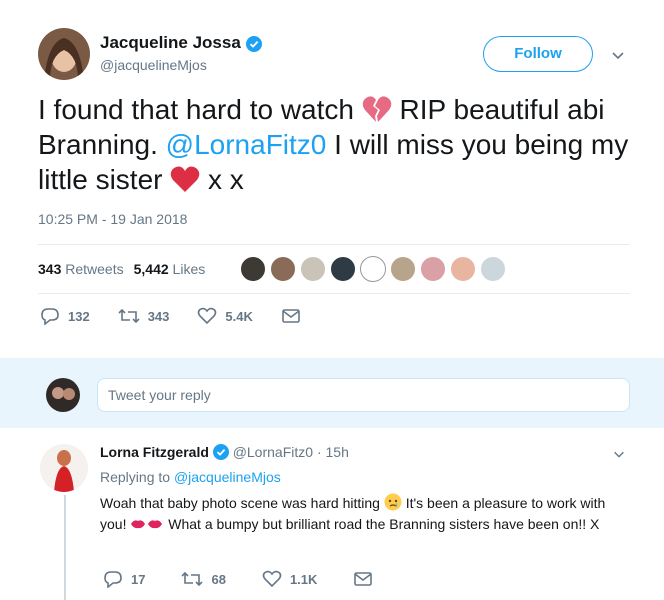  Describe the element at coordinates (124, 579) in the screenshot. I see `reply-button: 17` at that location.